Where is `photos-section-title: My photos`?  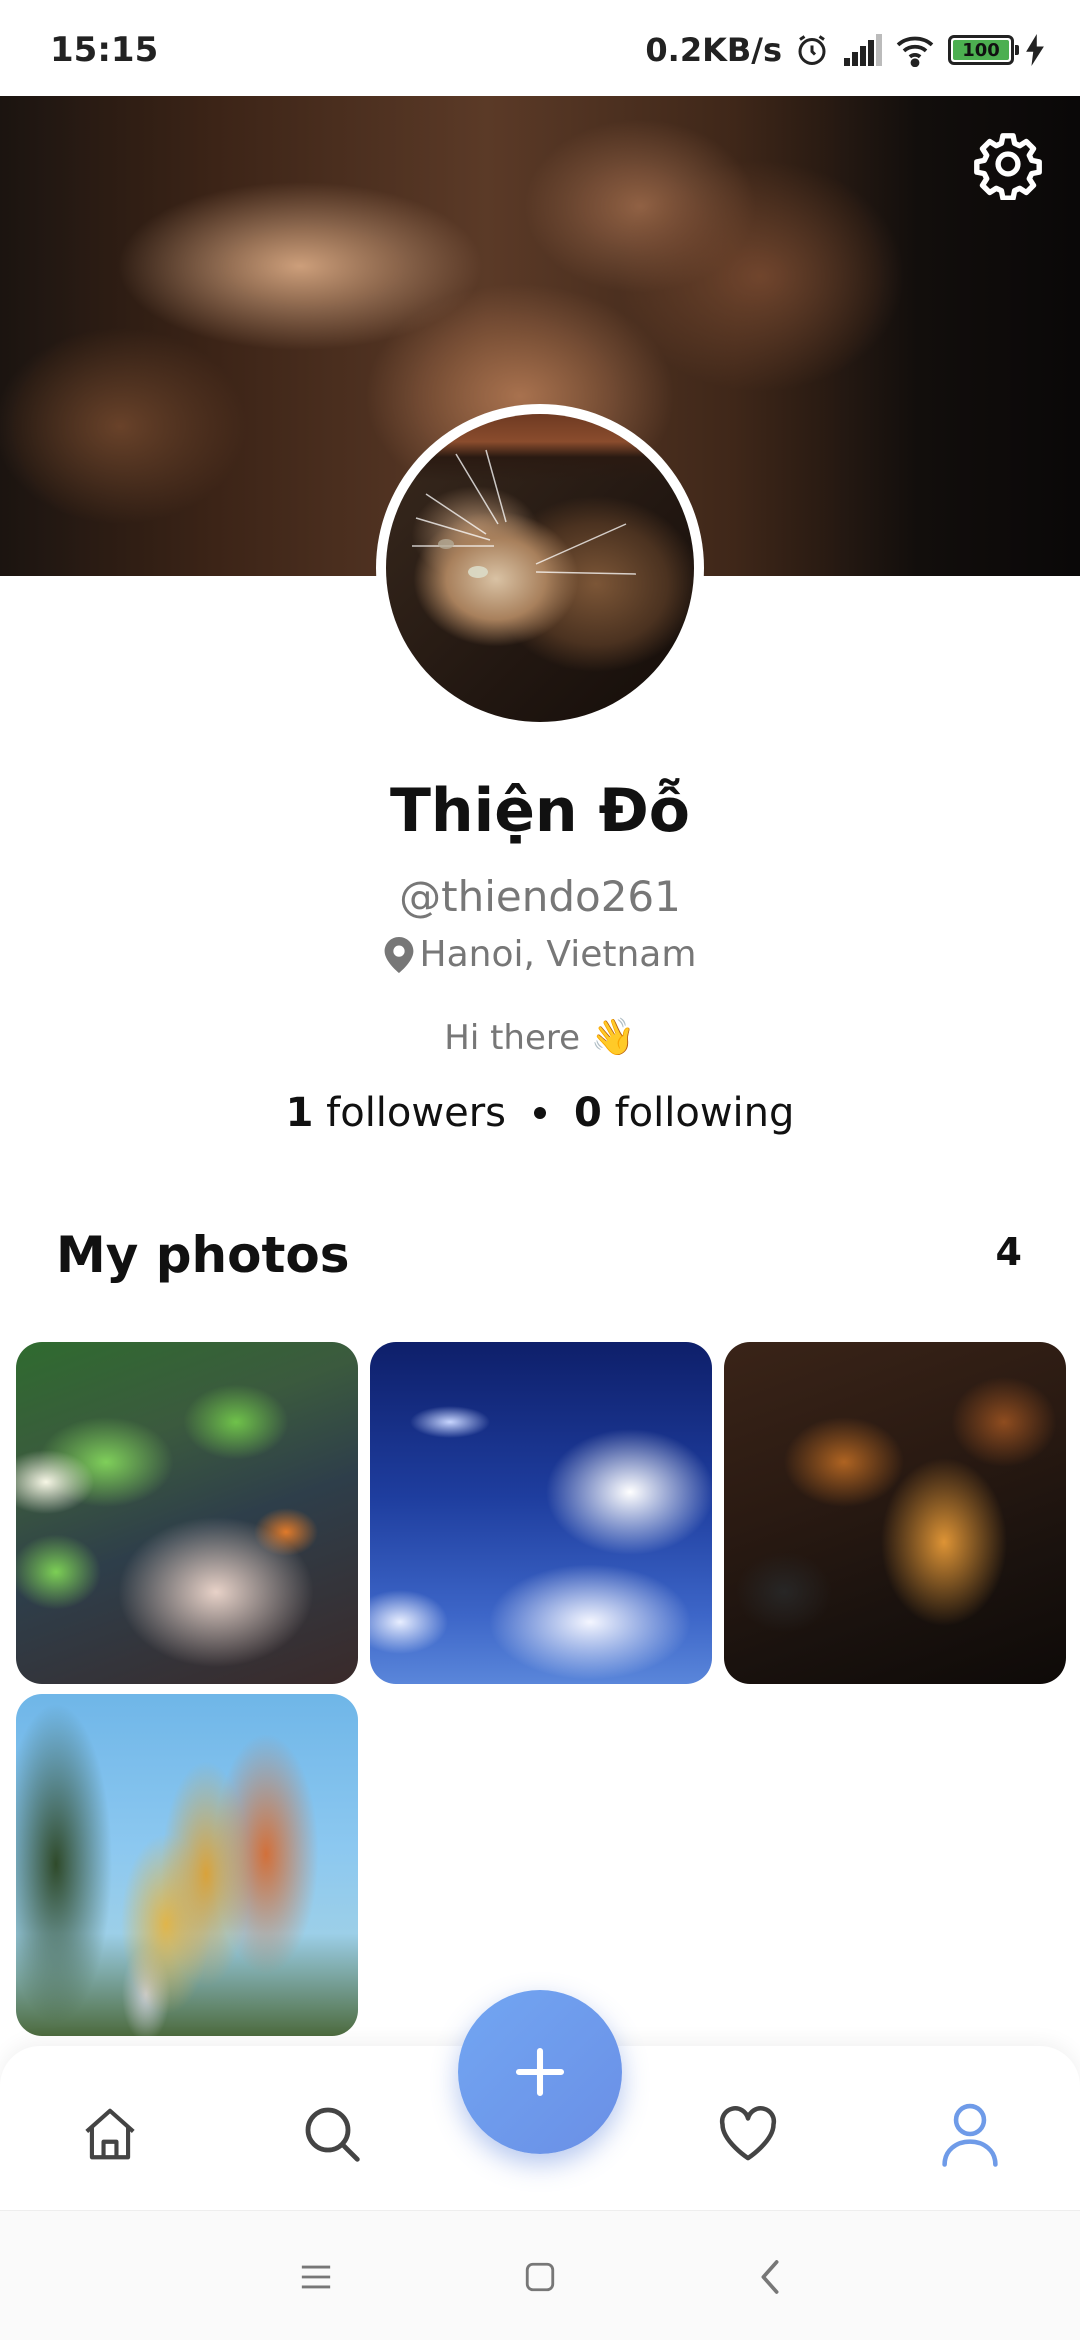
photos-section-title: My photos is located at coordinates (203, 1255).